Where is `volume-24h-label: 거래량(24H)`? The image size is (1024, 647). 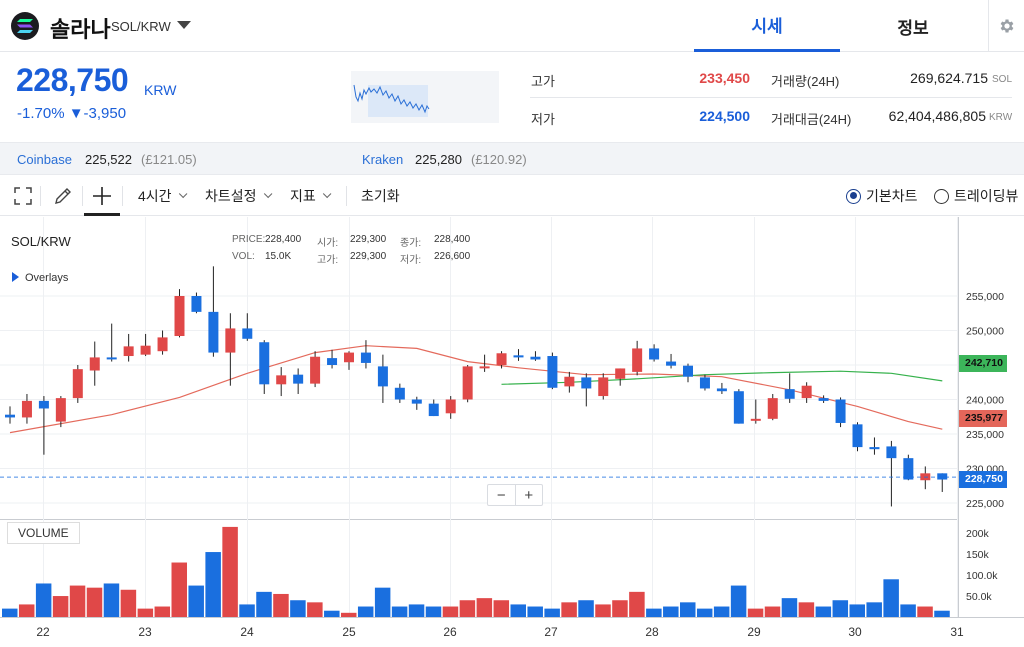
volume-24h-label: 거래량(24H) is located at coordinates (805, 81).